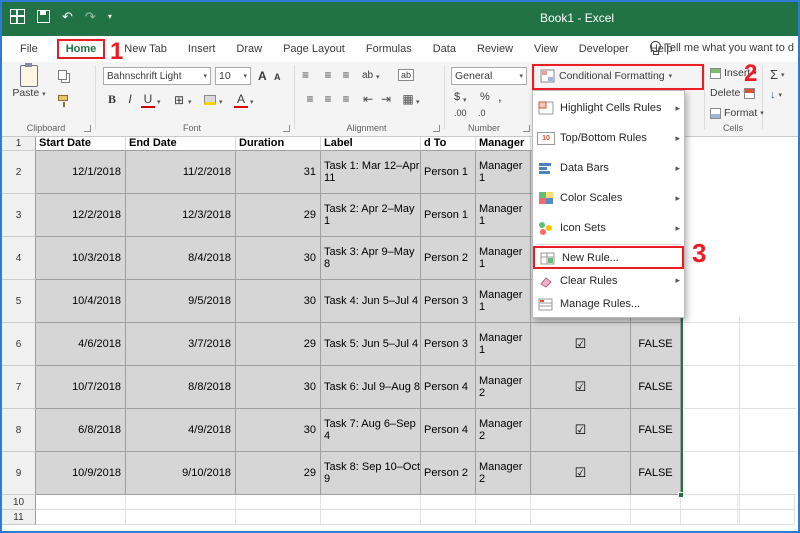  Describe the element at coordinates (262, 76) in the screenshot. I see `grow-font-button: A` at that location.